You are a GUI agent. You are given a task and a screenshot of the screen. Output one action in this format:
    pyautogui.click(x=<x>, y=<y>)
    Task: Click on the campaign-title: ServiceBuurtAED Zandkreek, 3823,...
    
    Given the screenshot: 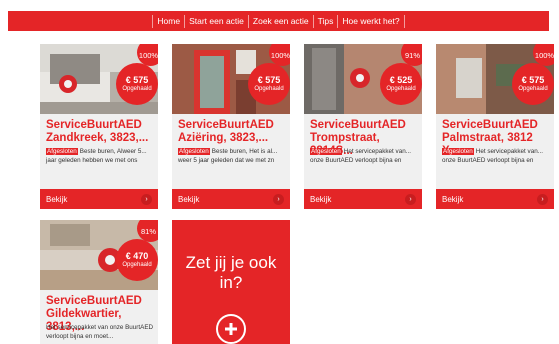 What is the action you would take?
    pyautogui.click(x=101, y=132)
    